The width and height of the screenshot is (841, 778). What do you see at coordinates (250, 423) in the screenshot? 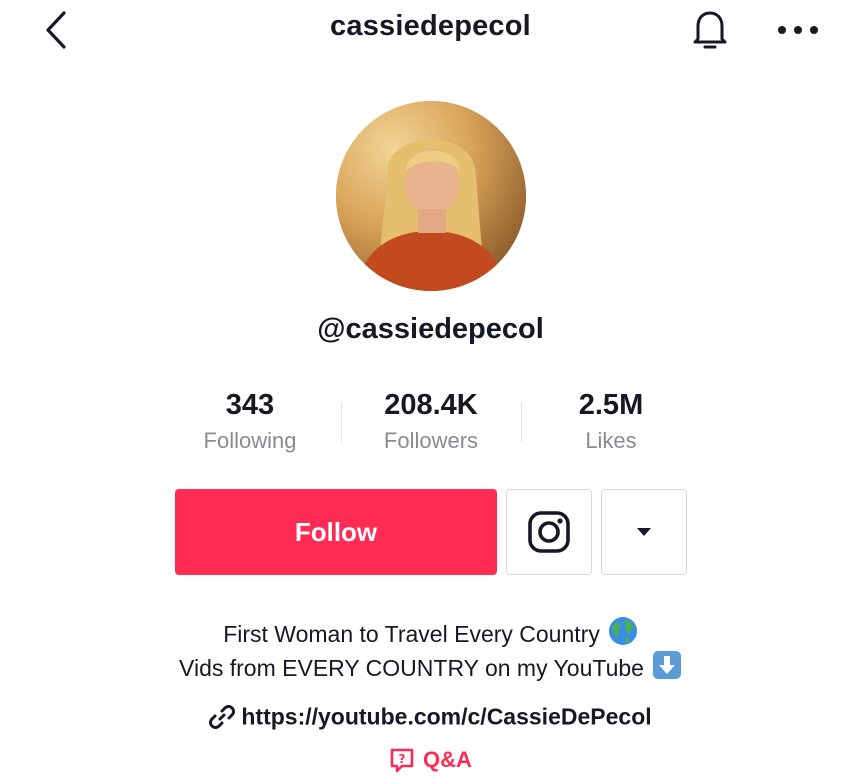
I see `stat-following: 343 Following` at bounding box center [250, 423].